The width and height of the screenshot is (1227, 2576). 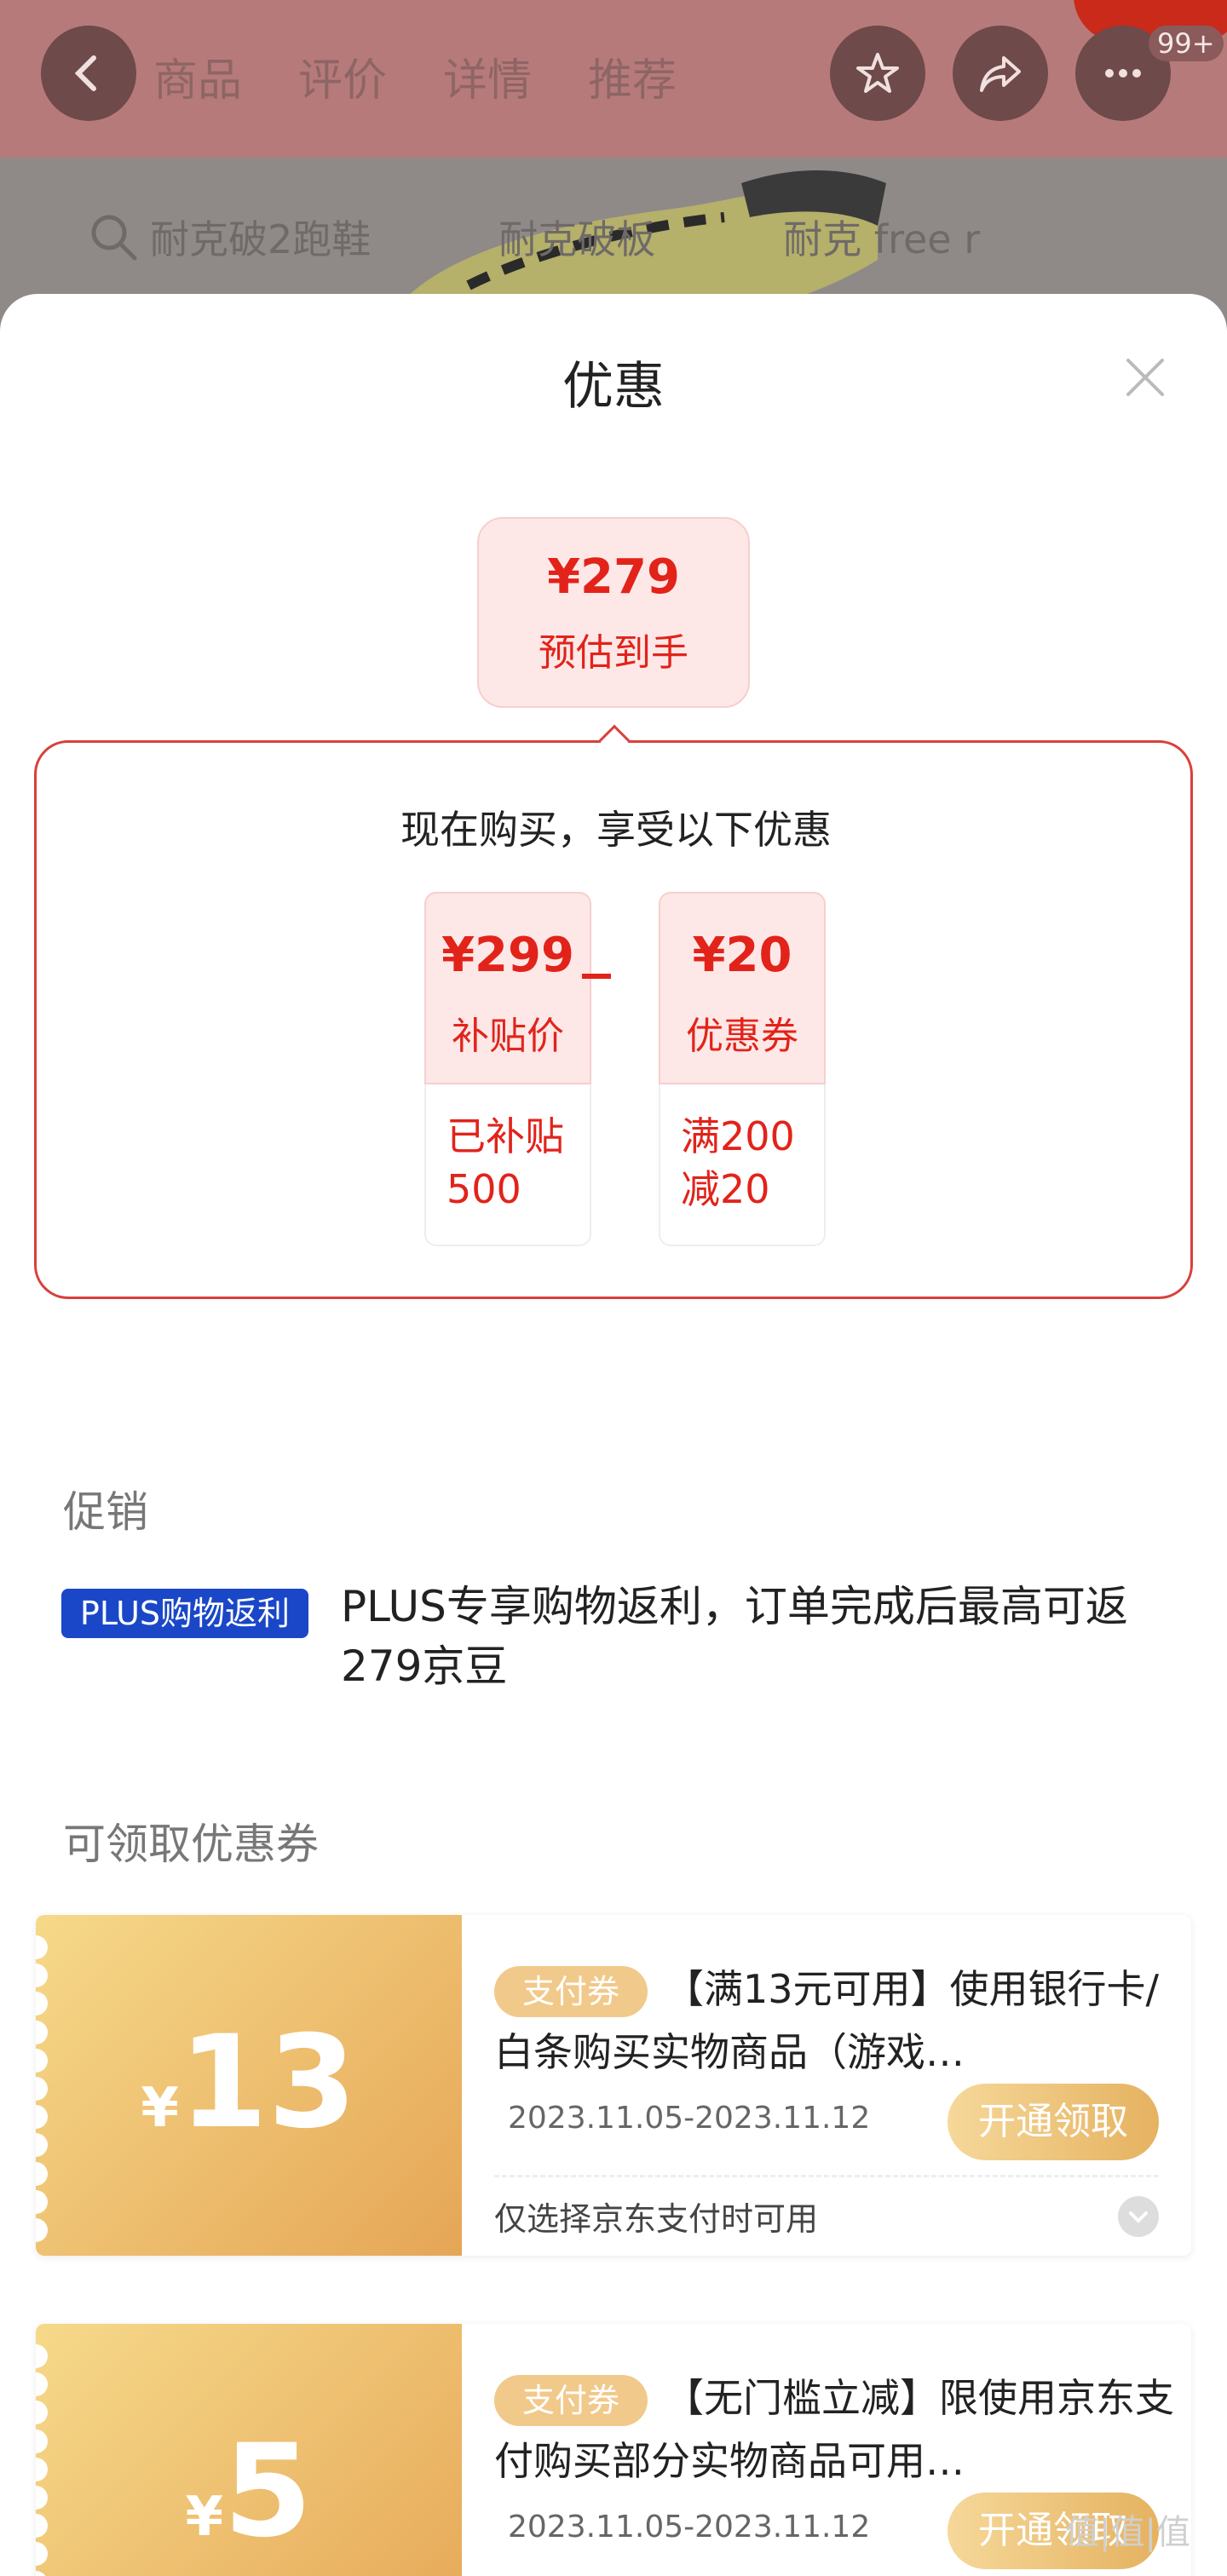 I want to click on coupon-label: 优惠券, so click(x=742, y=1036).